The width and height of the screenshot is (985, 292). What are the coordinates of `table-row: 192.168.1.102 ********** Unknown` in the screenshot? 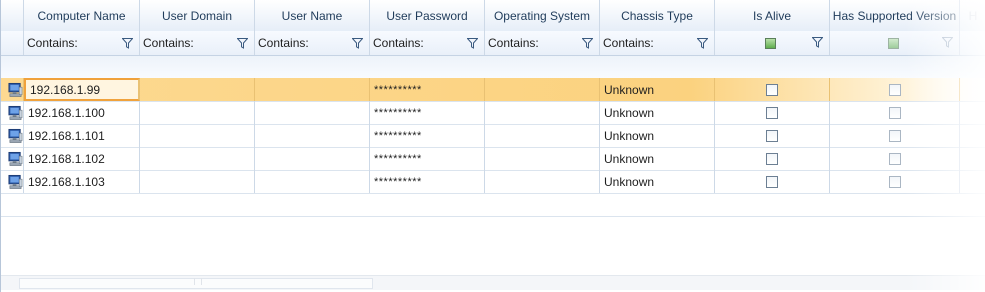 It's located at (493, 159).